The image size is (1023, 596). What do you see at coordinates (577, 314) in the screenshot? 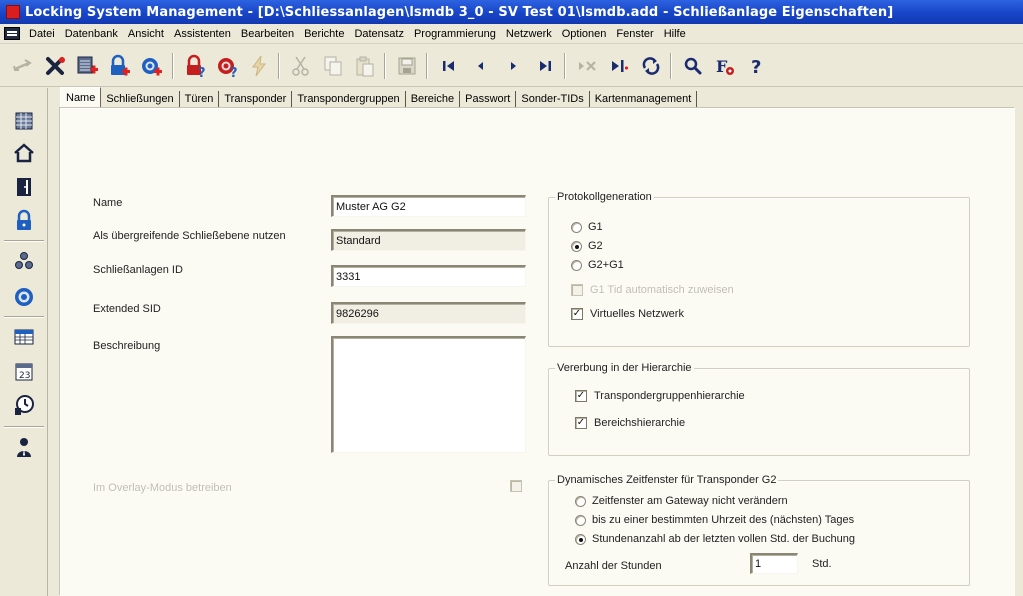
I see `checkbox-virtual-network-box: ✓` at bounding box center [577, 314].